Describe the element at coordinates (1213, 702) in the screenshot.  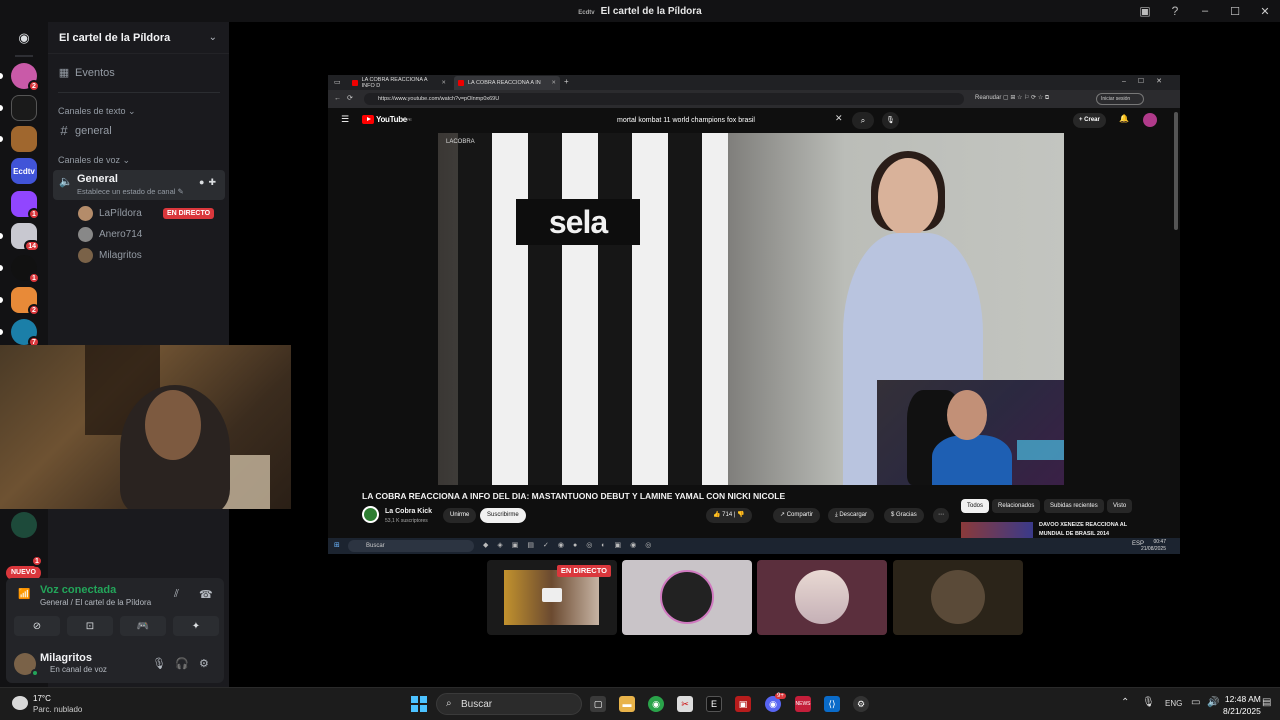
I see `volume-icon: 🔊` at that location.